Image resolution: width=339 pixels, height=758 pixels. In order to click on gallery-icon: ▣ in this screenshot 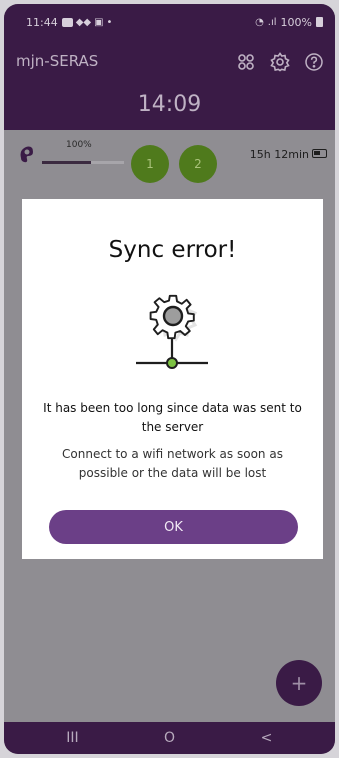, I will do `click(99, 22)`.